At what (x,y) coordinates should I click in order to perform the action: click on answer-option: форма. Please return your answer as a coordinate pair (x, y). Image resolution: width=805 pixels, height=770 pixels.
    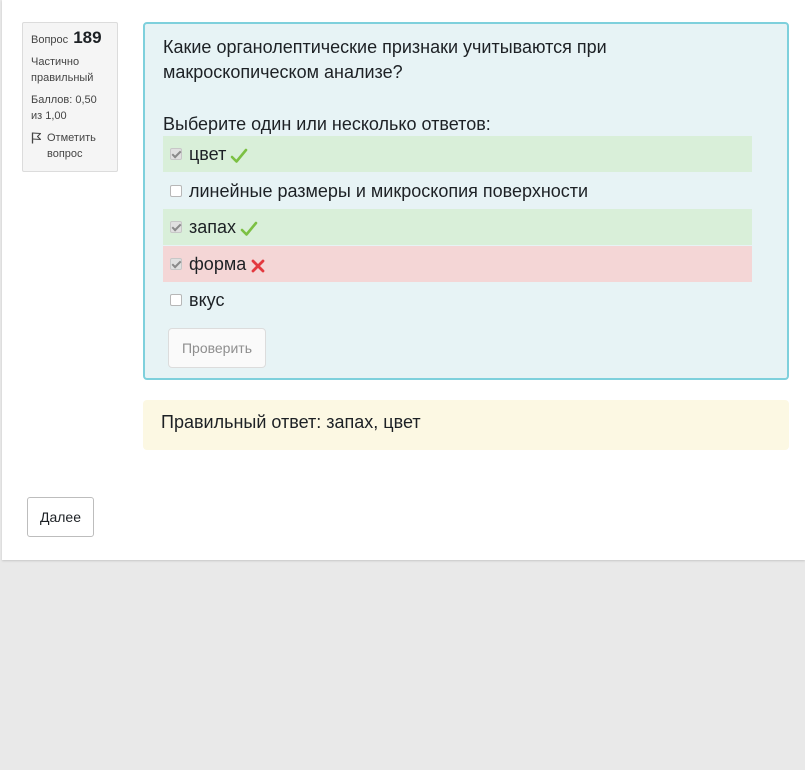
    Looking at the image, I should click on (457, 264).